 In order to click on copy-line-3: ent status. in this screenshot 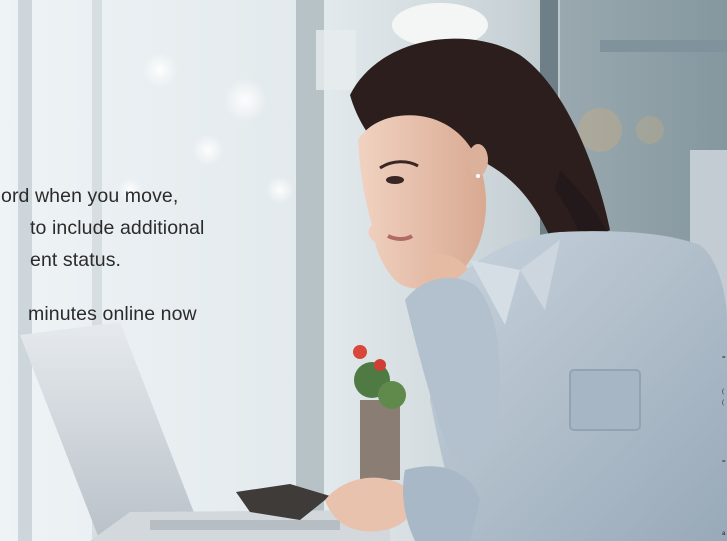, I will do `click(76, 260)`.